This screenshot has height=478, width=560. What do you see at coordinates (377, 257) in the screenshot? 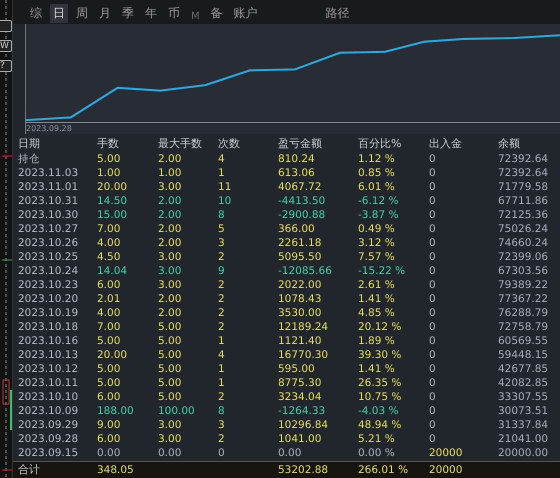
I see `percent-cell-text: 7.57 %` at bounding box center [377, 257].